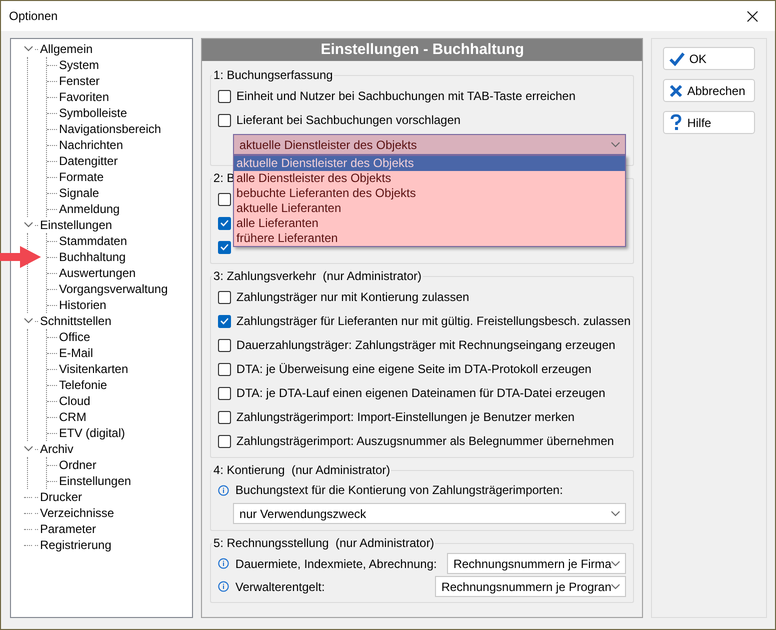 Image resolution: width=776 pixels, height=630 pixels. I want to click on tree-item: Buchhaltung, so click(92, 257).